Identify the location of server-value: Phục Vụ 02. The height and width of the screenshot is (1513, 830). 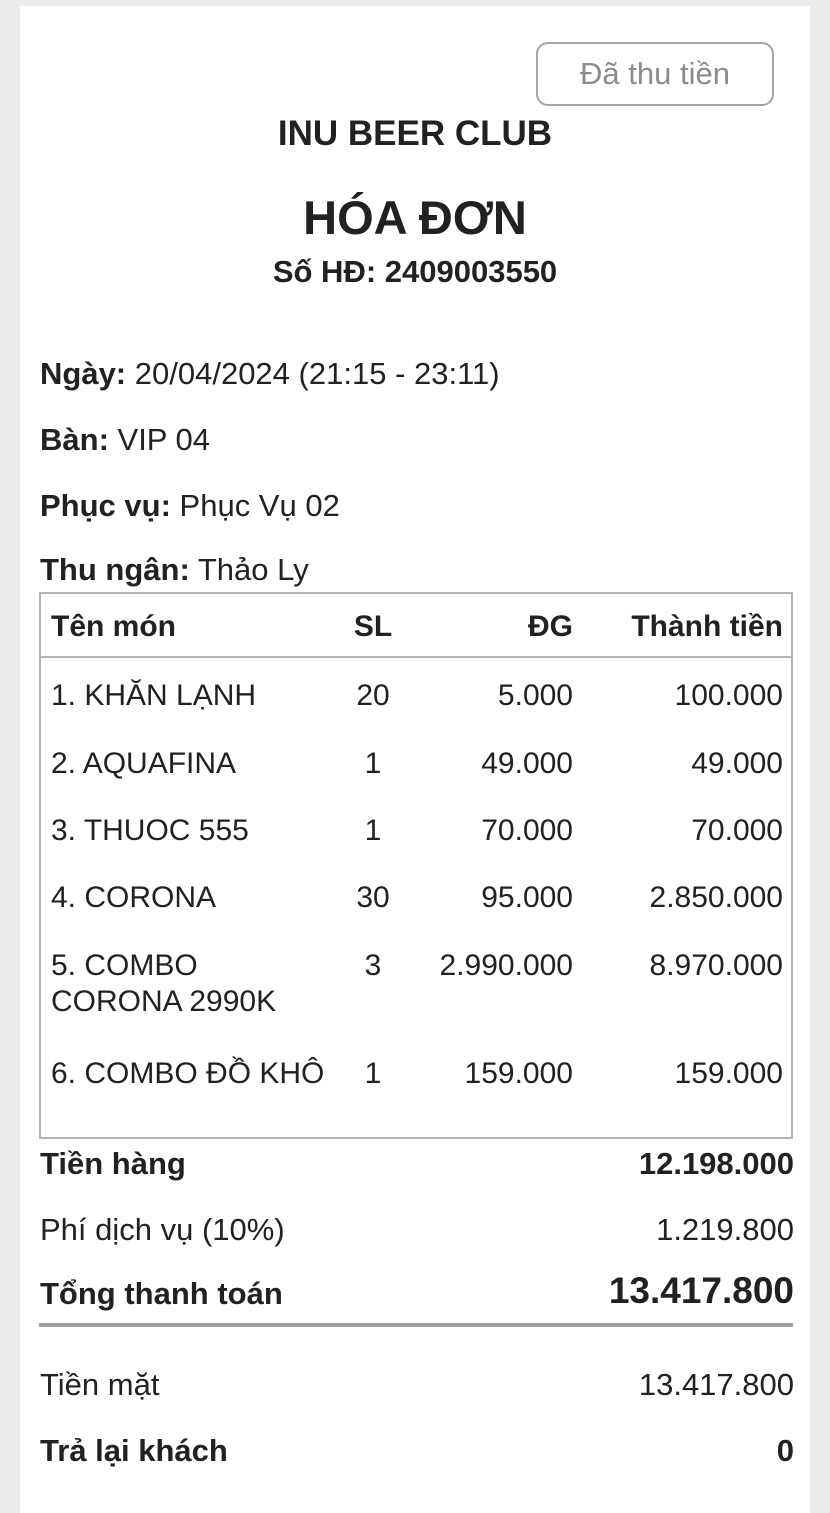
(259, 505).